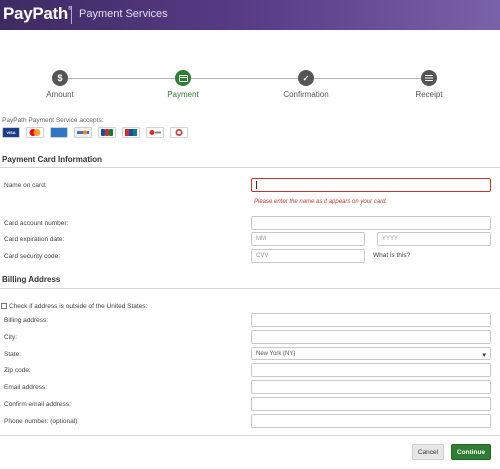  Describe the element at coordinates (179, 132) in the screenshot. I see `diners-logo` at that location.